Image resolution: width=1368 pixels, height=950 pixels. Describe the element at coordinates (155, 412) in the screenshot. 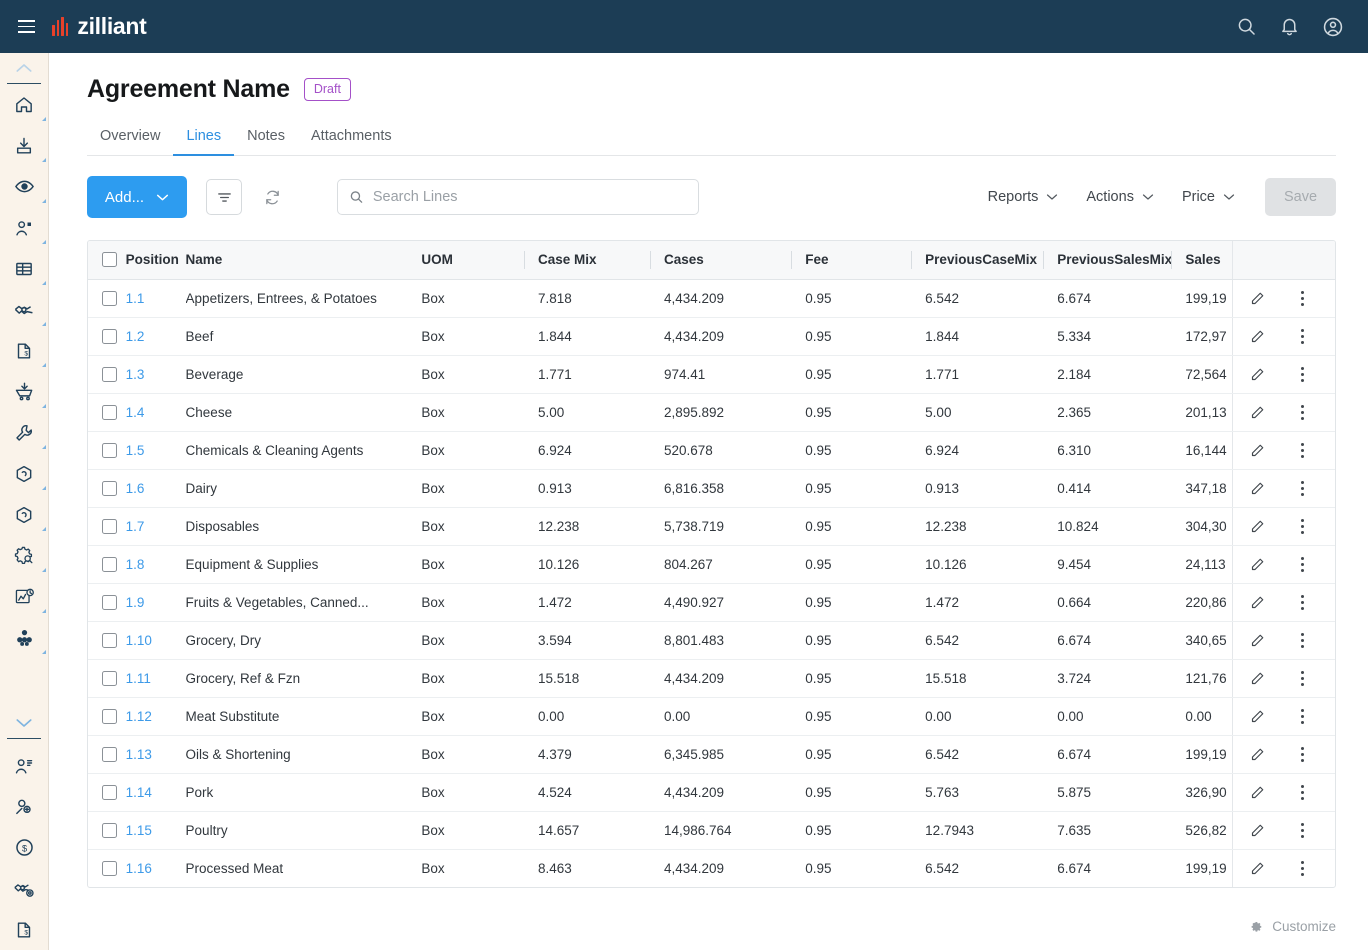

I see `cell-position: 1.4` at that location.